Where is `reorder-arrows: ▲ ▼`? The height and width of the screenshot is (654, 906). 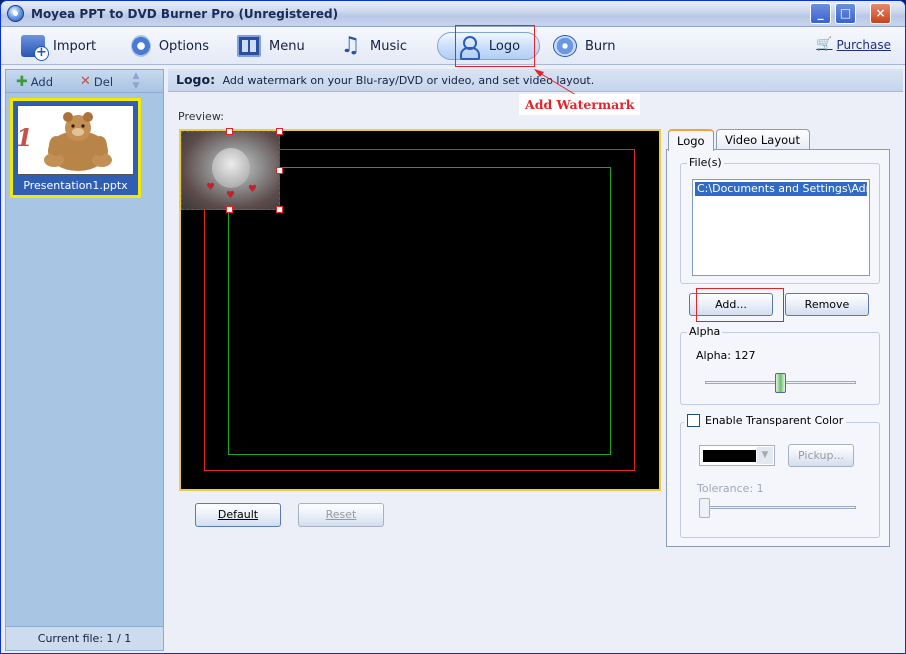 reorder-arrows: ▲ ▼ is located at coordinates (136, 81).